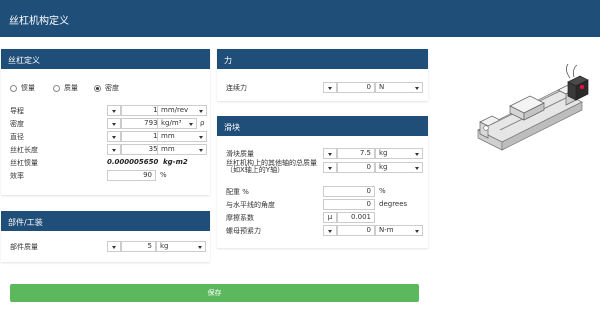  Describe the element at coordinates (97, 88) in the screenshot. I see `radio-density-dot` at that location.